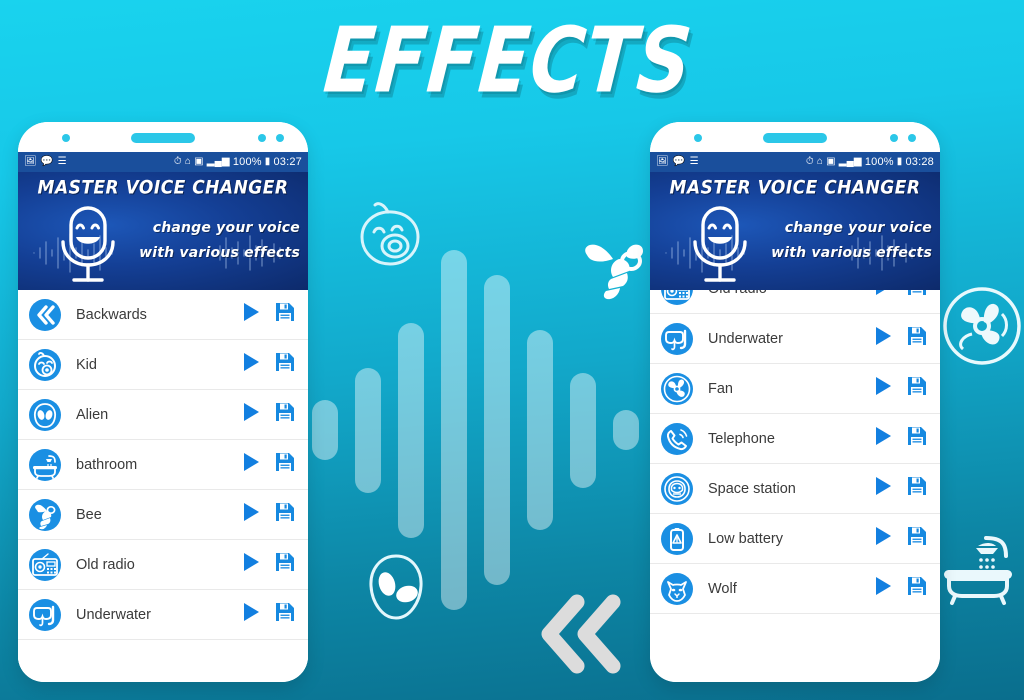 The image size is (1024, 700). What do you see at coordinates (86, 364) in the screenshot?
I see `effect-name: Kid` at bounding box center [86, 364].